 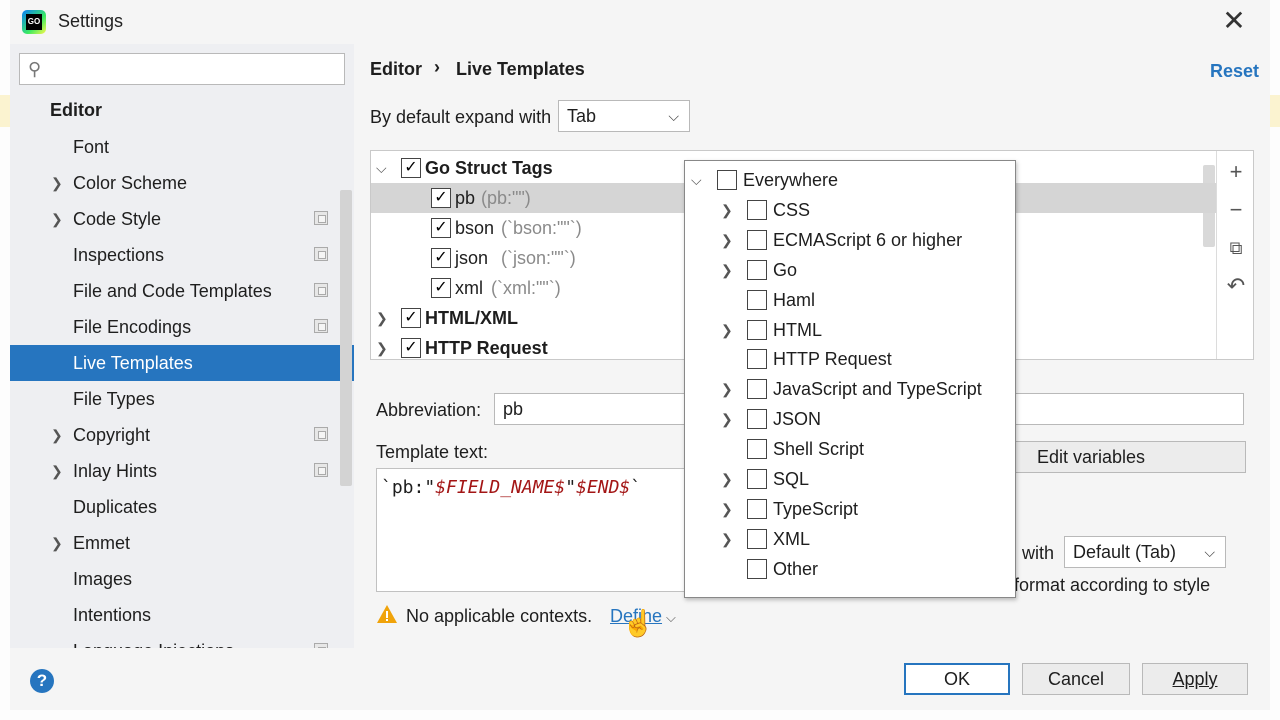 What do you see at coordinates (182, 219) in the screenshot?
I see `sidebar-item-code-style: ❯ Code Style` at bounding box center [182, 219].